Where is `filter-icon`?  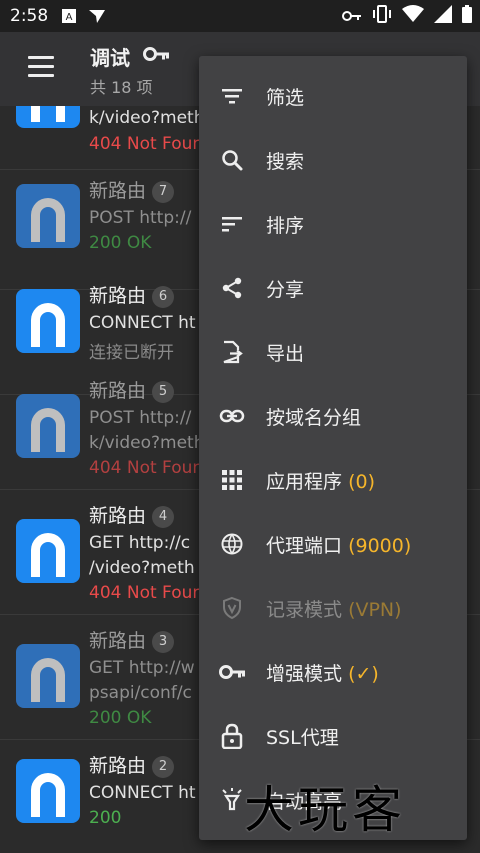
filter-icon is located at coordinates (232, 96).